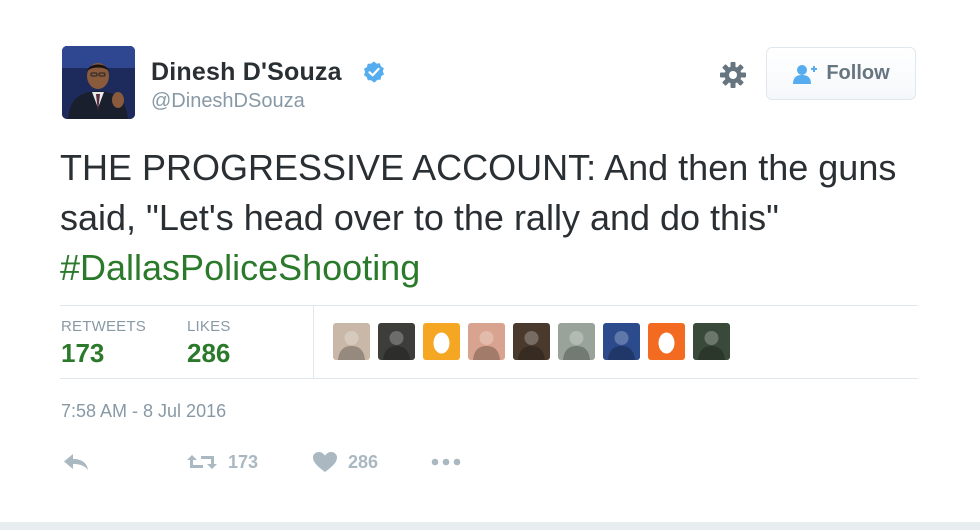 The height and width of the screenshot is (530, 980). I want to click on retweets-count: 173, so click(82, 353).